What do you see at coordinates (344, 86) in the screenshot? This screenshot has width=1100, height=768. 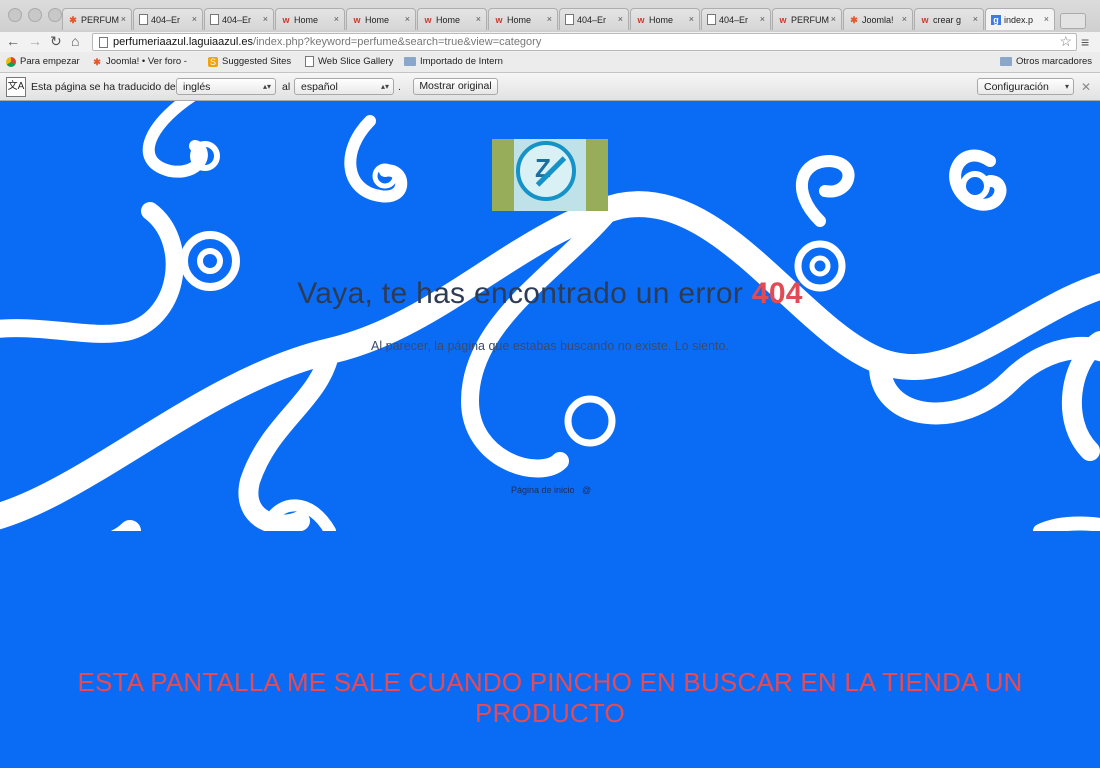 I see `target-language-select: español ▴▾` at bounding box center [344, 86].